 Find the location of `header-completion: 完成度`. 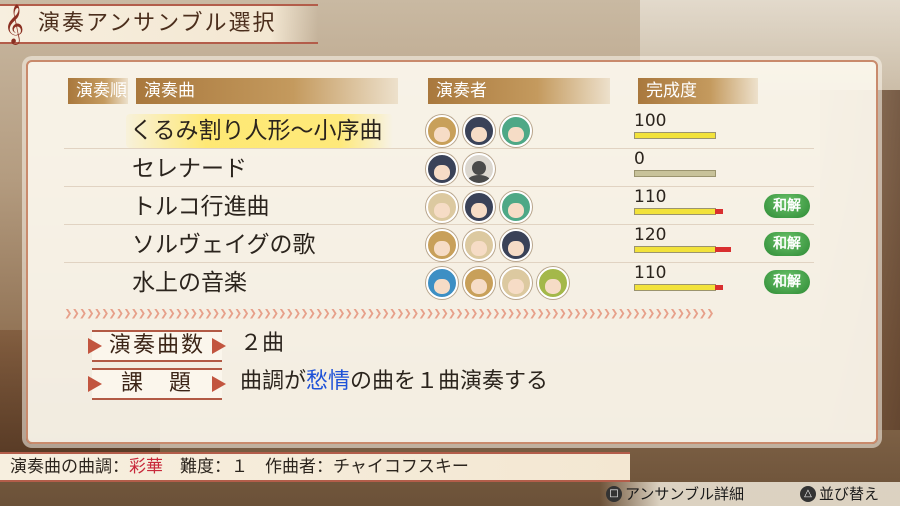

header-completion: 完成度 is located at coordinates (698, 91).